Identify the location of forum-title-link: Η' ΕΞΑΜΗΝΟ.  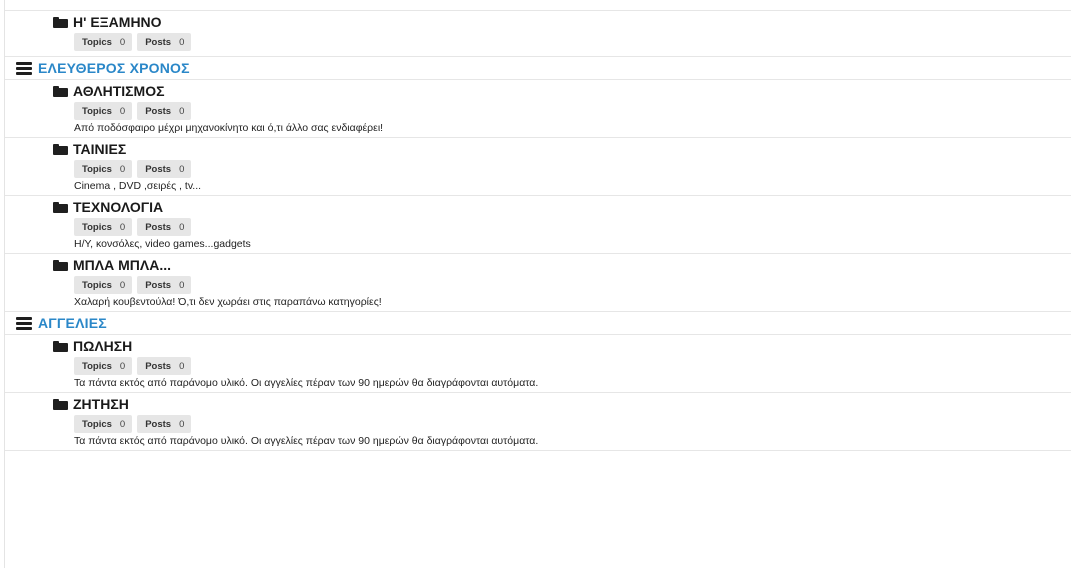
(117, 22).